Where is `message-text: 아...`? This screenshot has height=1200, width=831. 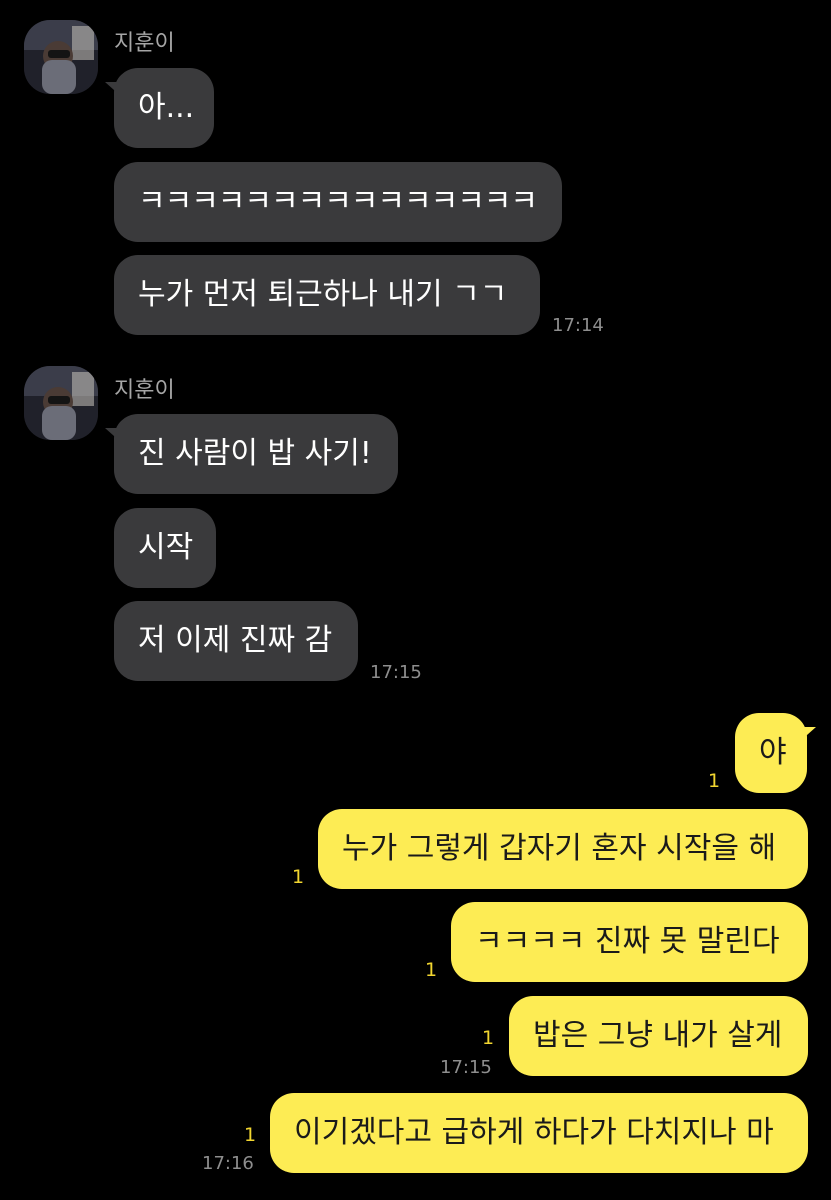
message-text: 아... is located at coordinates (166, 107).